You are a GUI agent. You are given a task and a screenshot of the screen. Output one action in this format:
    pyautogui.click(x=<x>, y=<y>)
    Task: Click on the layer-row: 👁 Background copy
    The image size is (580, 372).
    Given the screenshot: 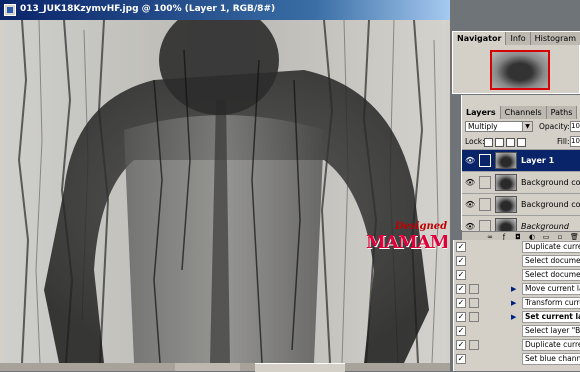 What is the action you would take?
    pyautogui.click(x=521, y=204)
    